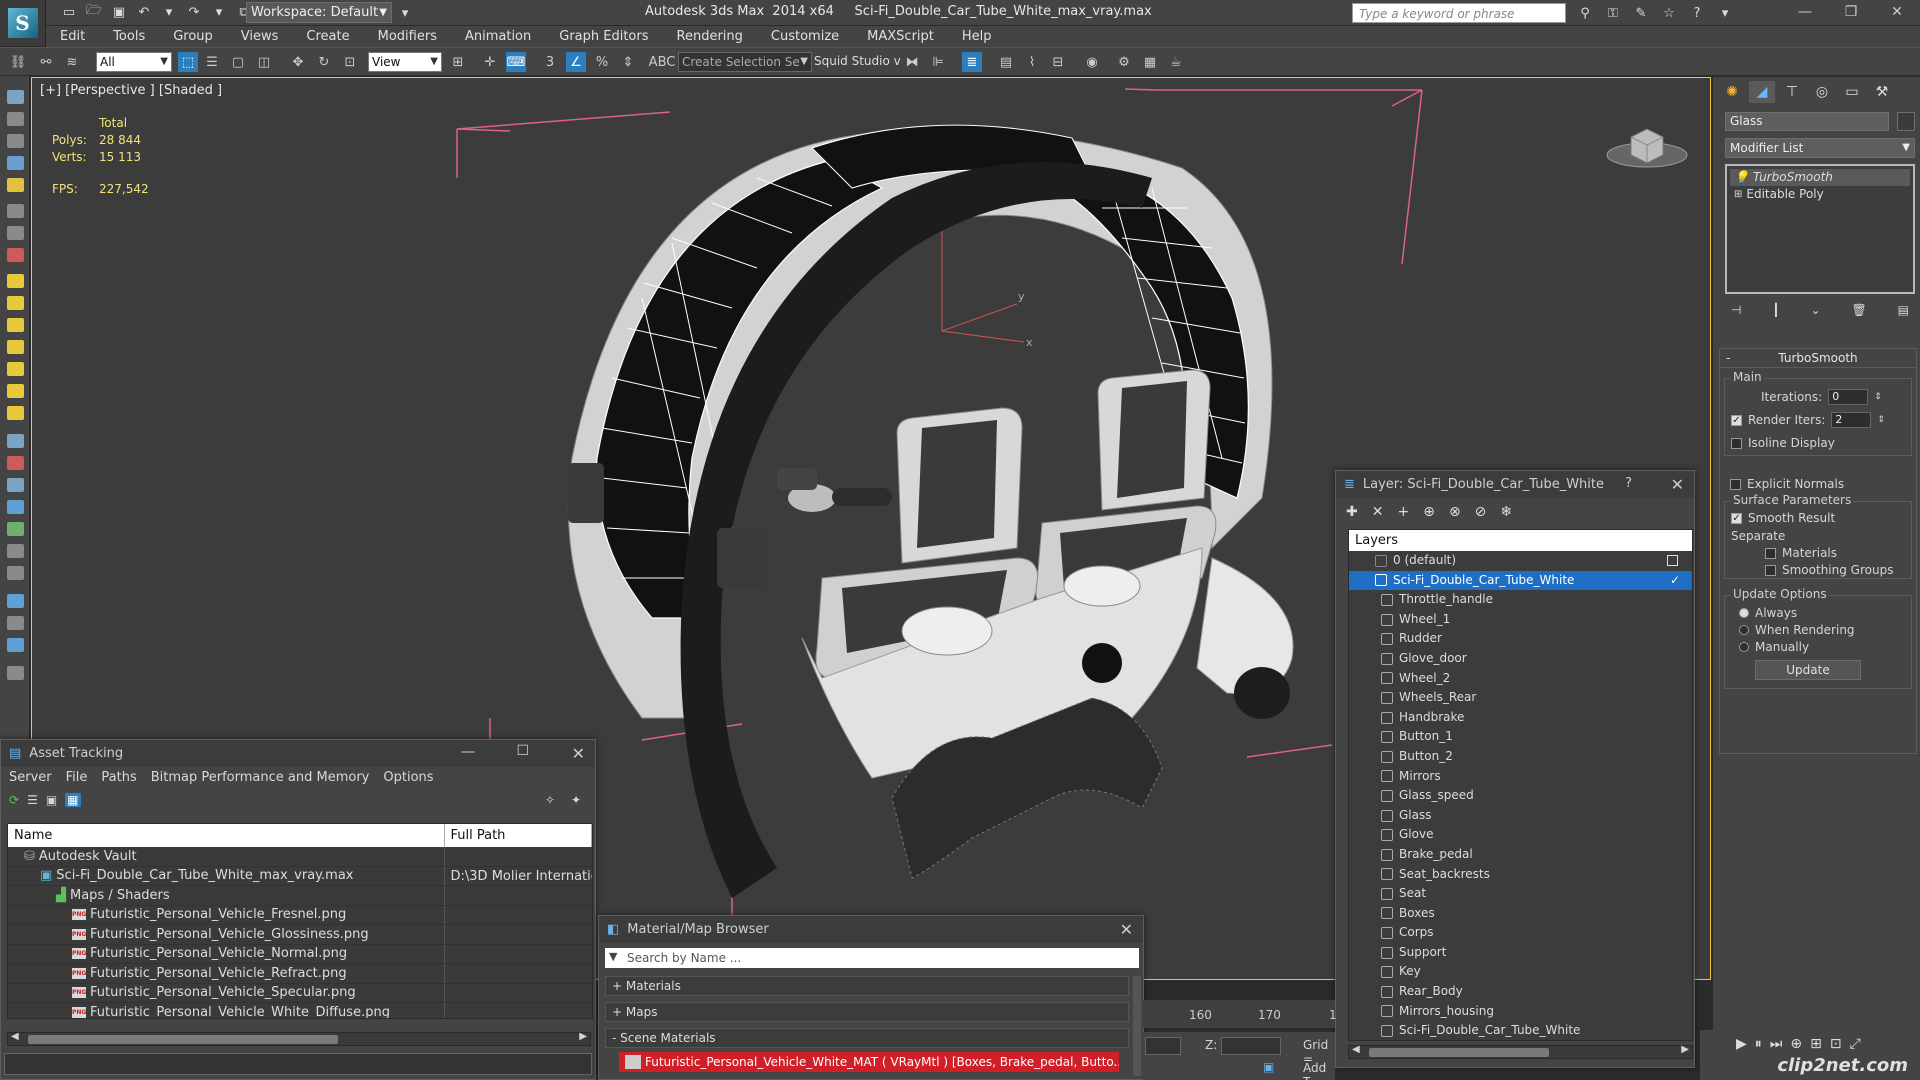 The height and width of the screenshot is (1080, 1920). Describe the element at coordinates (1858, 313) in the screenshot. I see `remove-modifier-icon: 🗑` at that location.